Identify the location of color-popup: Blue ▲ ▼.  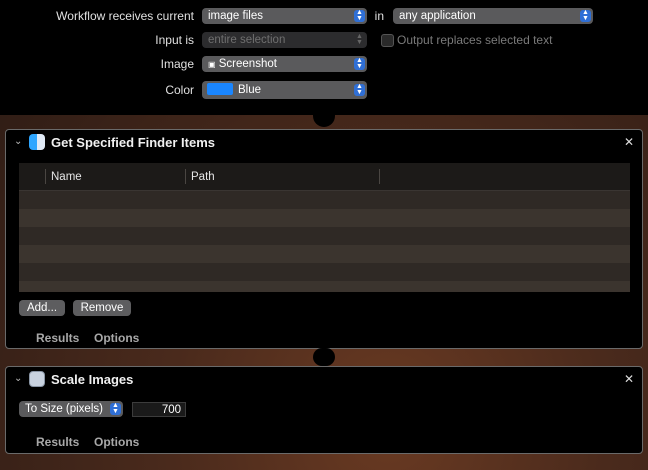
(284, 90).